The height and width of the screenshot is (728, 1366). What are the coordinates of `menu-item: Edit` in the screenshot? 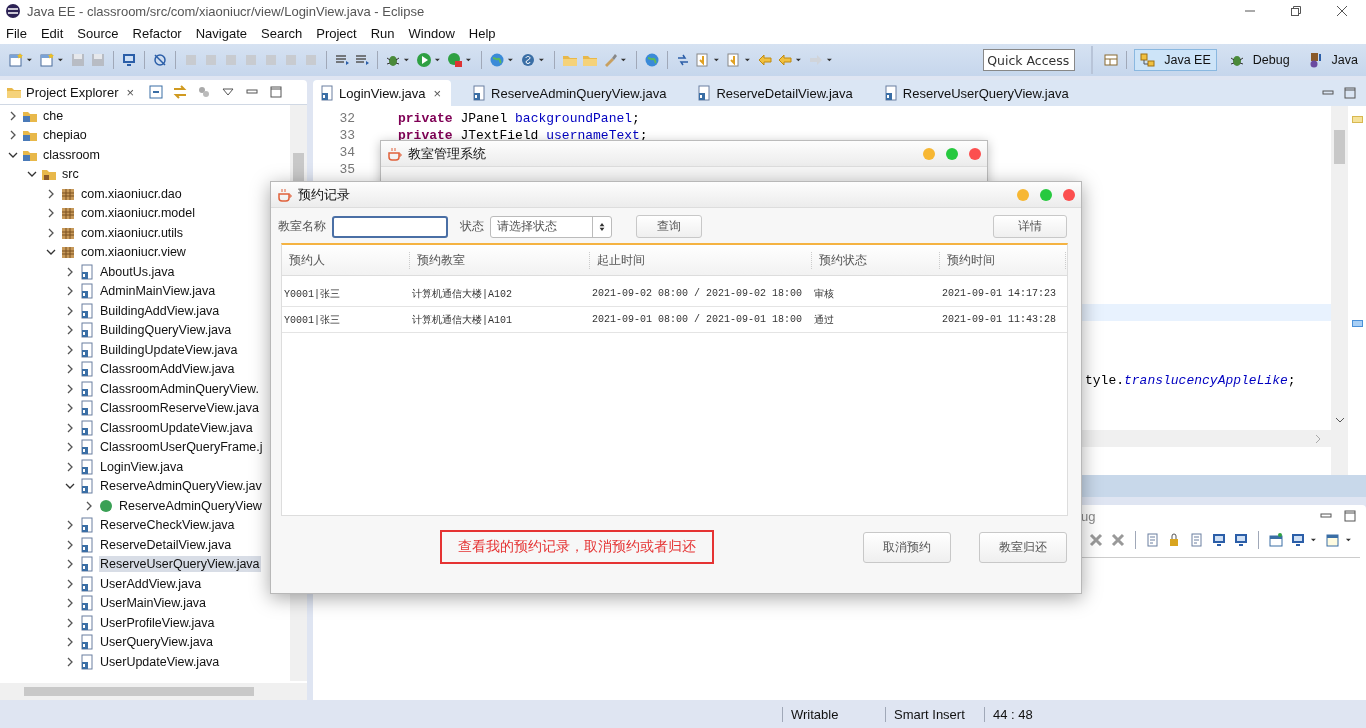 It's located at (52, 33).